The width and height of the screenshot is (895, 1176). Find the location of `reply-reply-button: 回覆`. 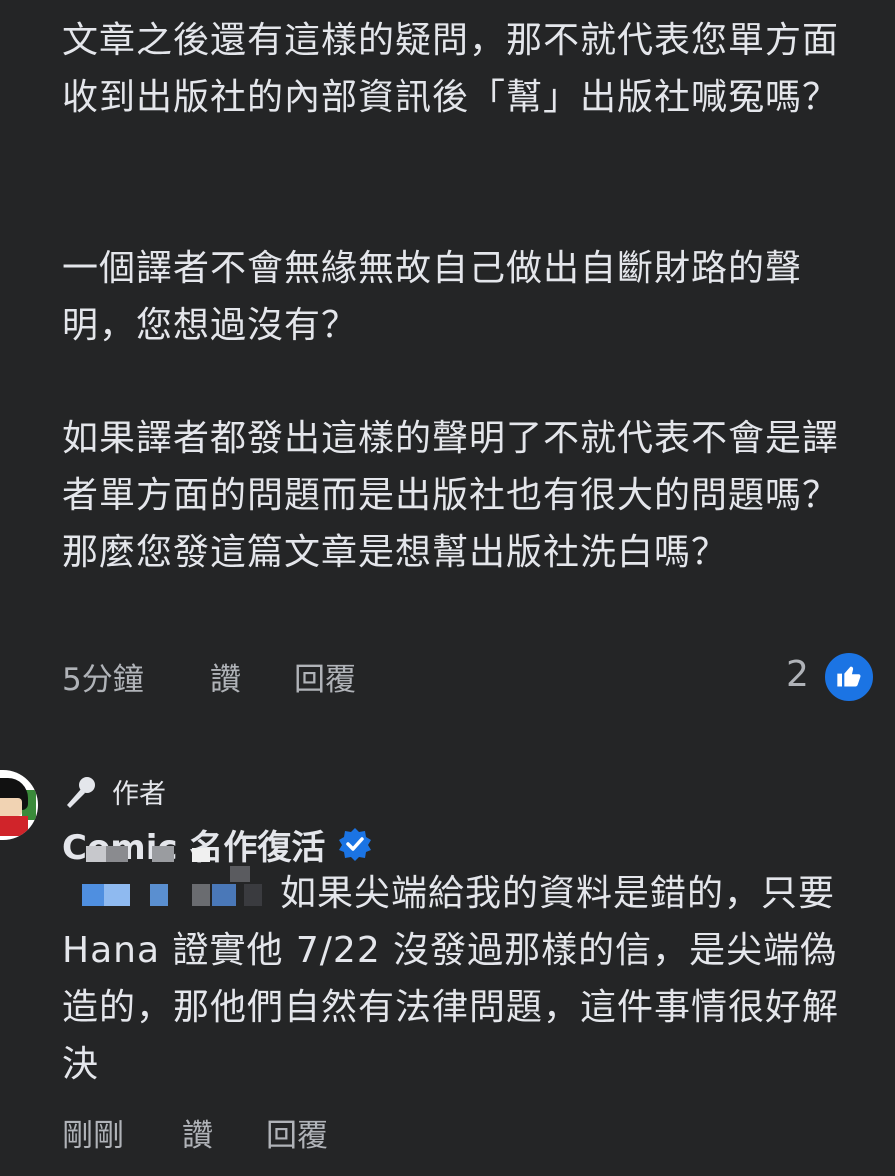

reply-reply-button: 回覆 is located at coordinates (297, 1132).